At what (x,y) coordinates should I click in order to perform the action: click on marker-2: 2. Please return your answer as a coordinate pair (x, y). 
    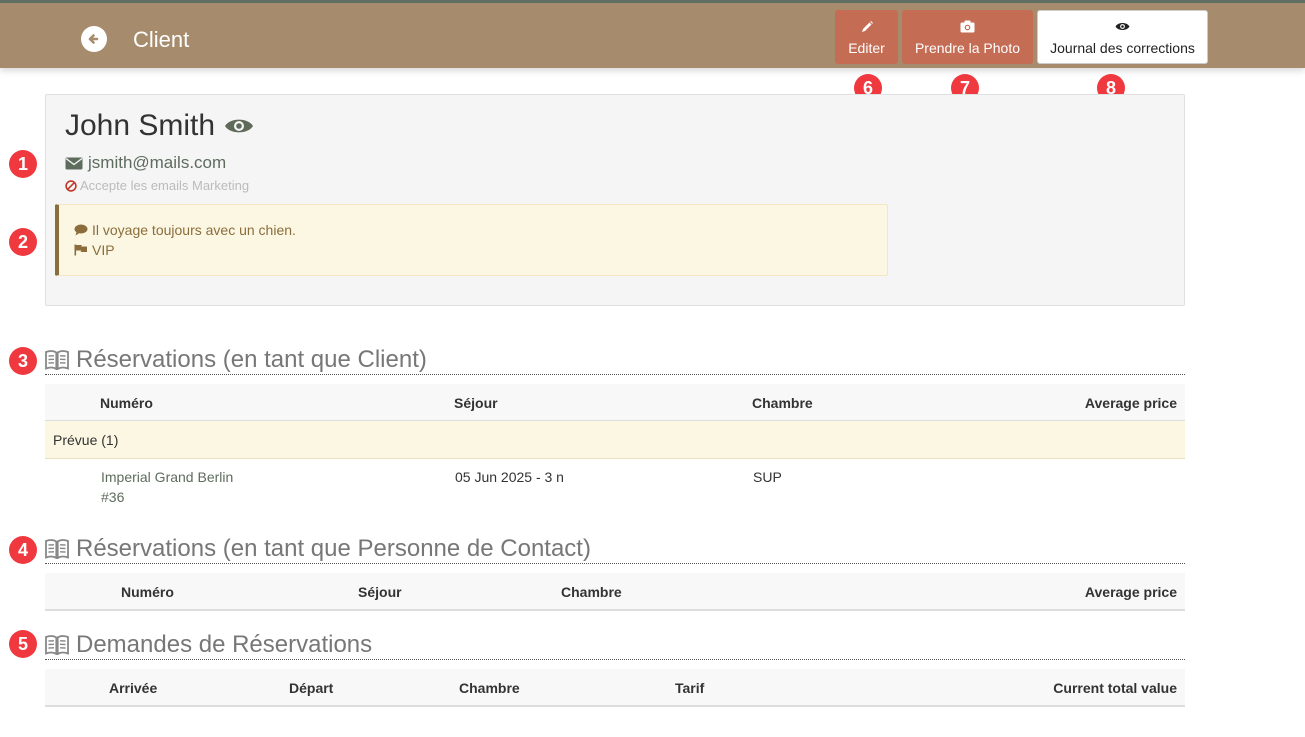
    Looking at the image, I should click on (23, 242).